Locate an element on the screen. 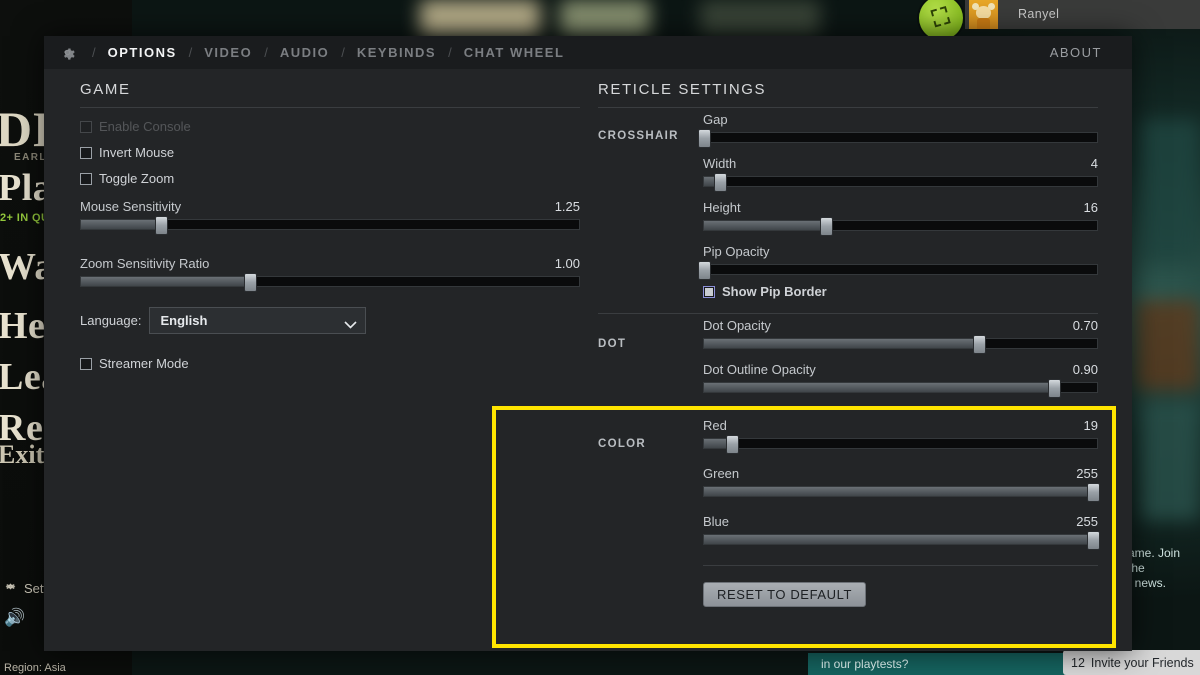 The height and width of the screenshot is (675, 1200). slider-label: Pip Opacity is located at coordinates (736, 251).